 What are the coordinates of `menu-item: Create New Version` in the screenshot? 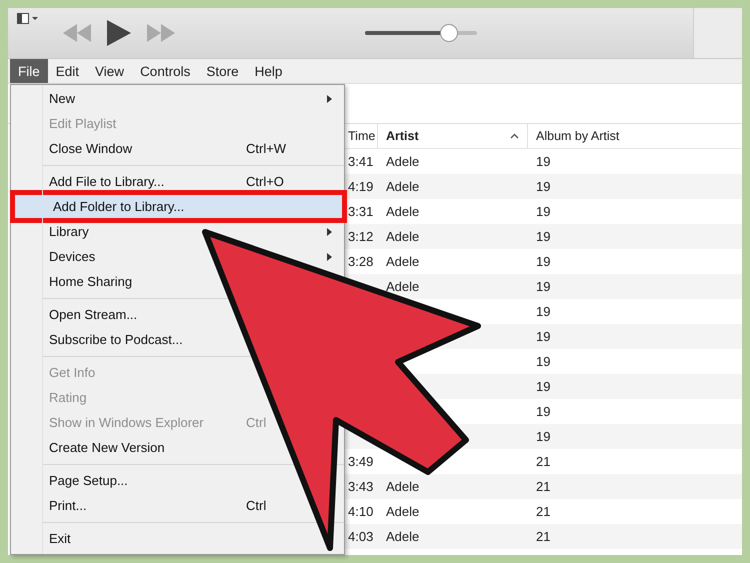 It's located at (107, 447).